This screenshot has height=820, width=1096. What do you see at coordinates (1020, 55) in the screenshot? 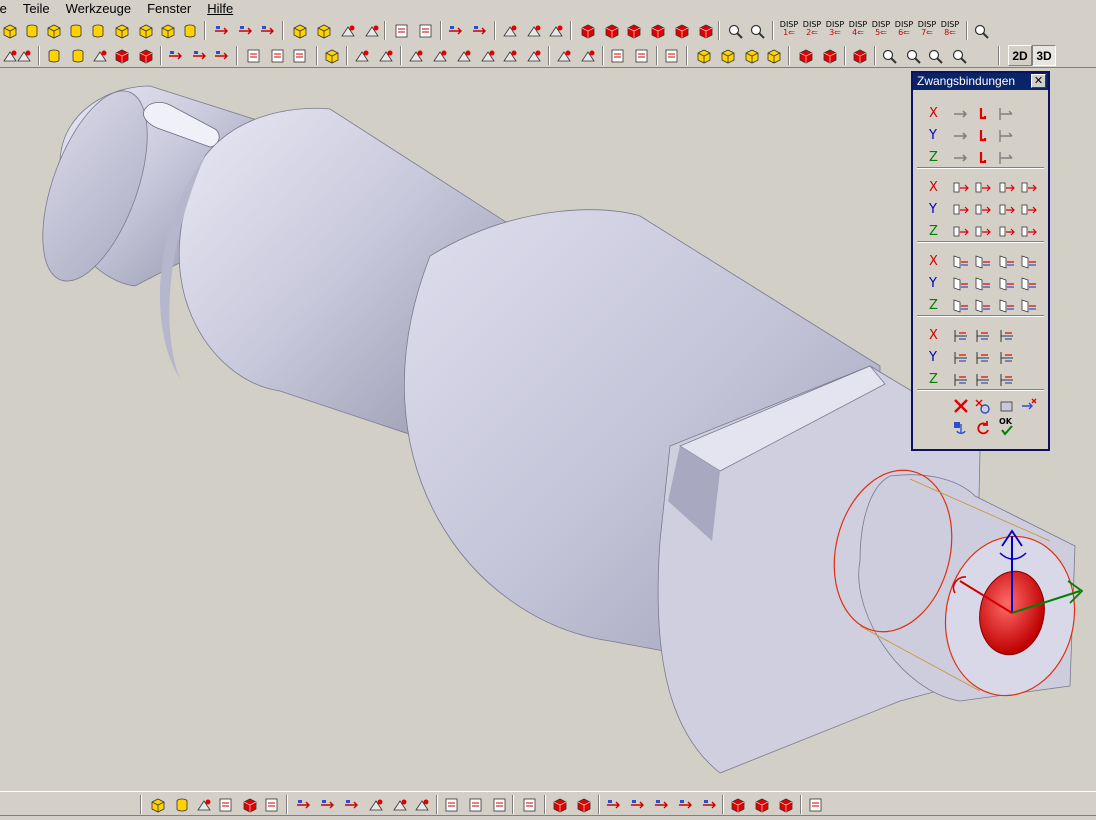
I see `view-2d-button: 2D` at bounding box center [1020, 55].